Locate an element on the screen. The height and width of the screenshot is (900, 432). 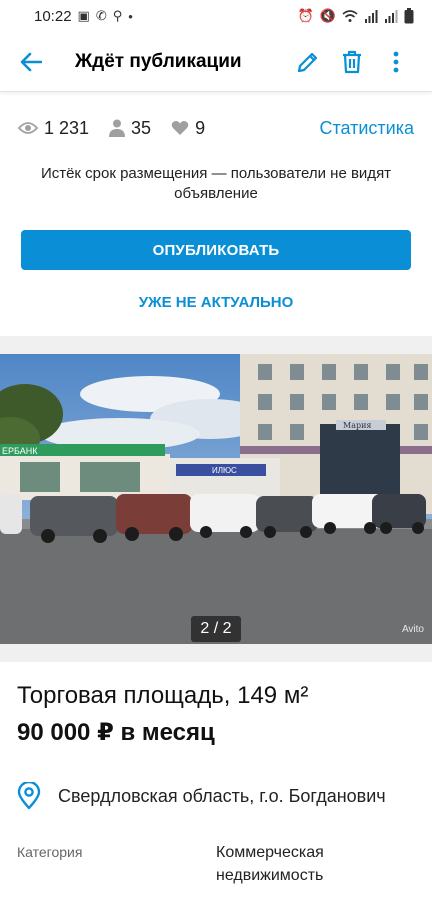
more-menu-button is located at coordinates (396, 62).